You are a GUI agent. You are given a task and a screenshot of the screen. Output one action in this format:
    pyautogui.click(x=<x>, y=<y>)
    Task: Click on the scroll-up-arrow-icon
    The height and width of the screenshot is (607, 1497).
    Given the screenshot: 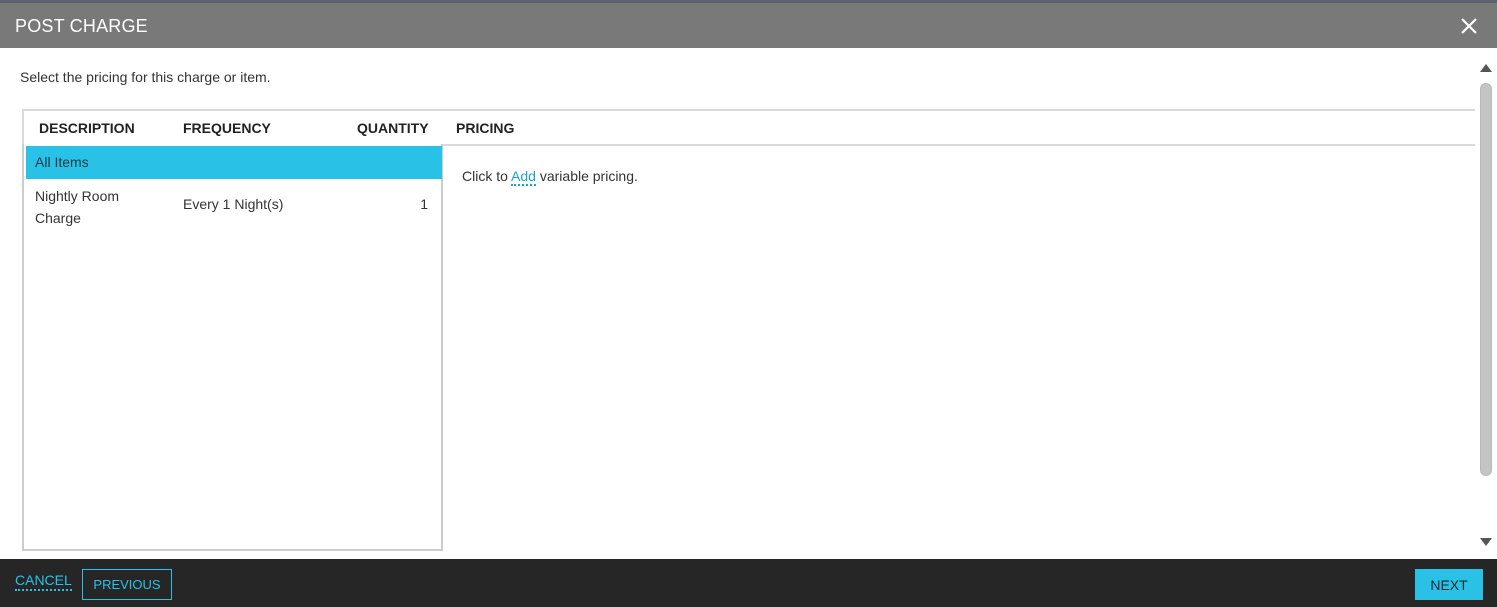 What is the action you would take?
    pyautogui.click(x=1486, y=66)
    